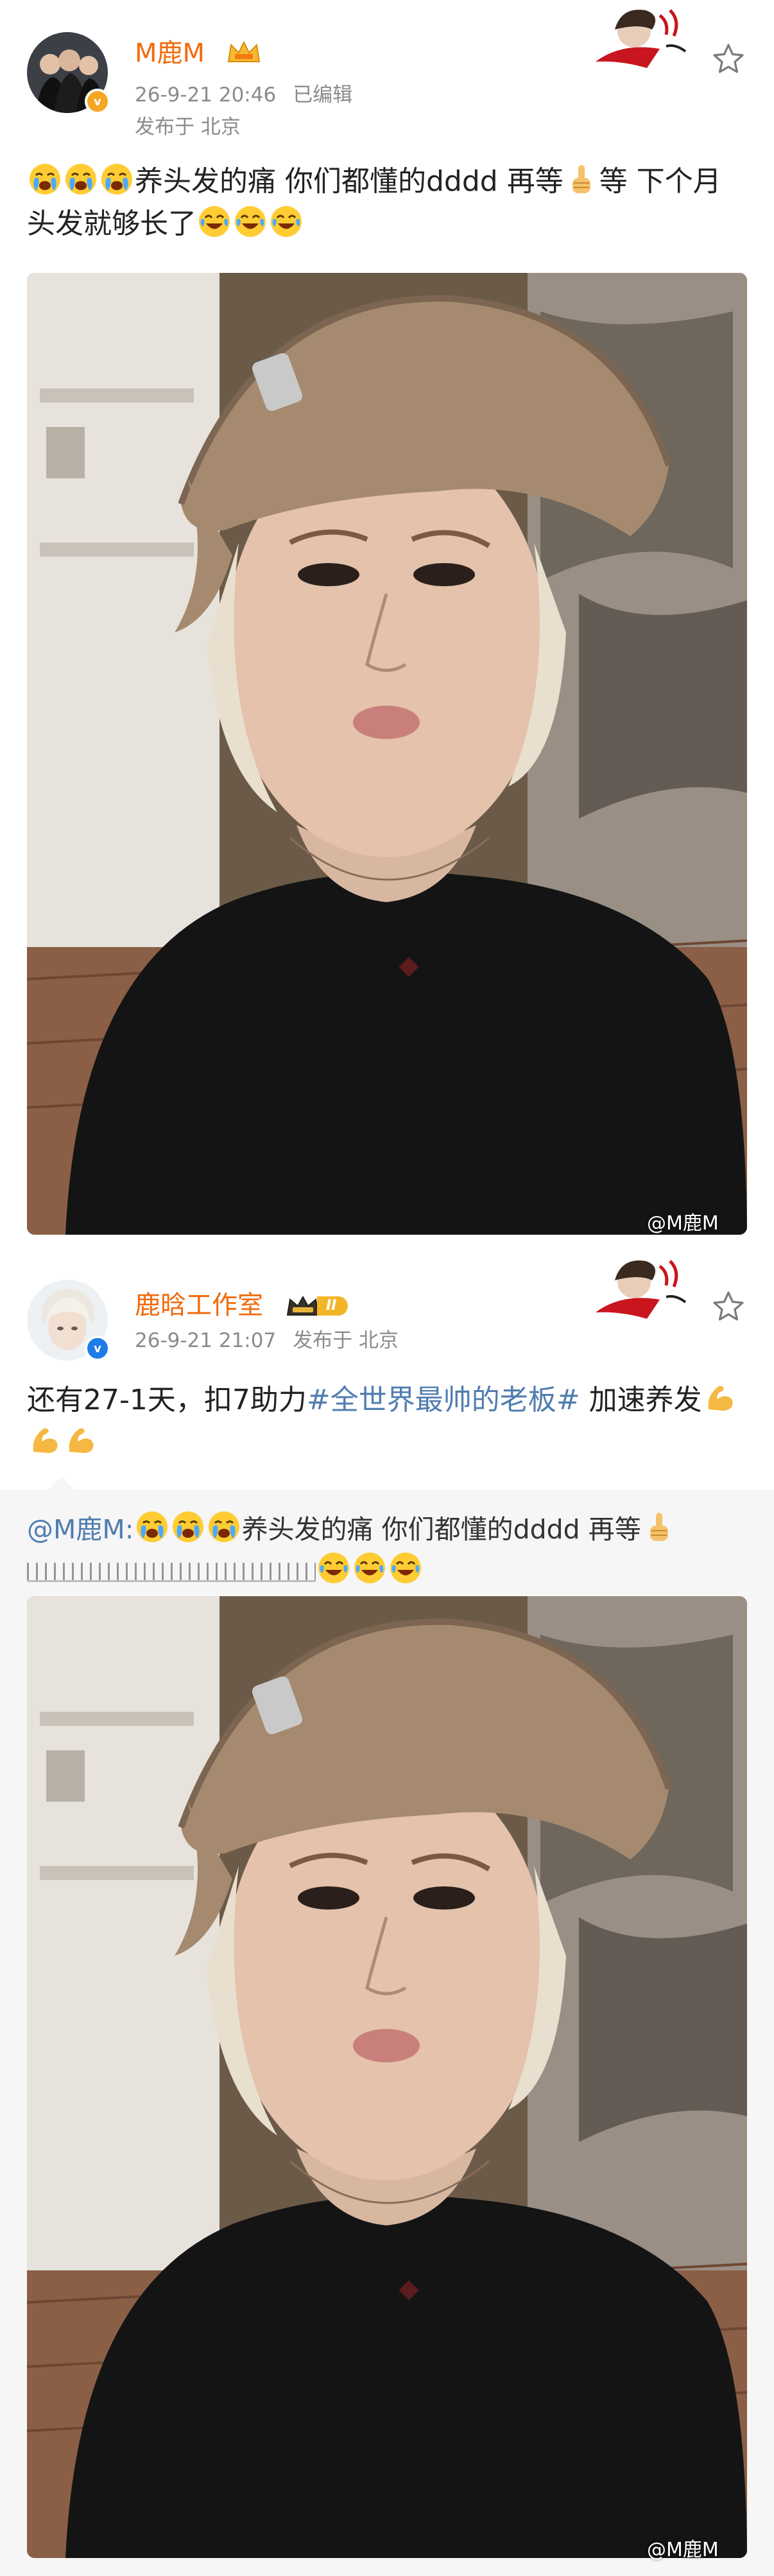 Image resolution: width=774 pixels, height=2576 pixels. Describe the element at coordinates (171, 1572) in the screenshot. I see `redacted-scribble` at that location.